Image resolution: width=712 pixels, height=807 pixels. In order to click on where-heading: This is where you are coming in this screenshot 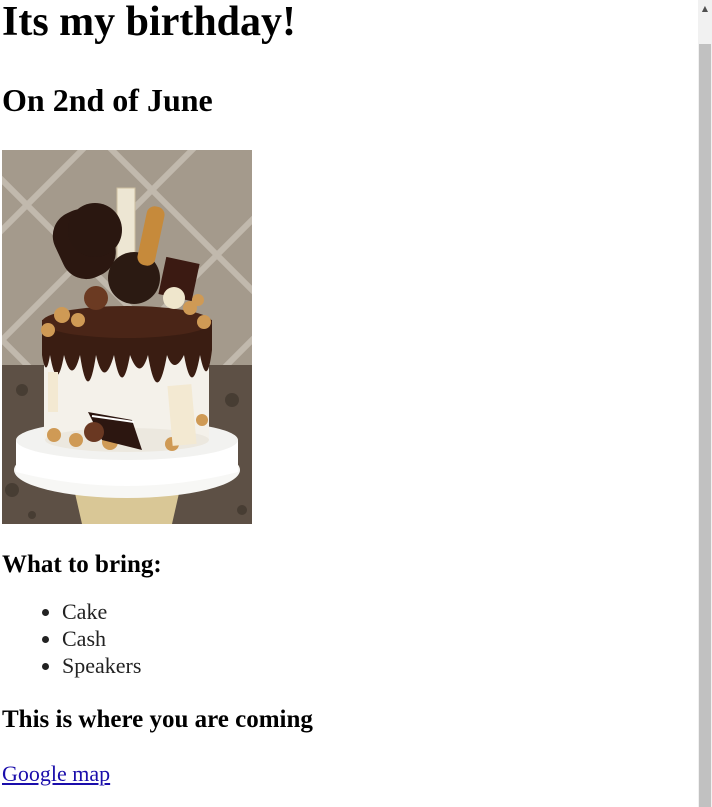, I will do `click(157, 719)`.